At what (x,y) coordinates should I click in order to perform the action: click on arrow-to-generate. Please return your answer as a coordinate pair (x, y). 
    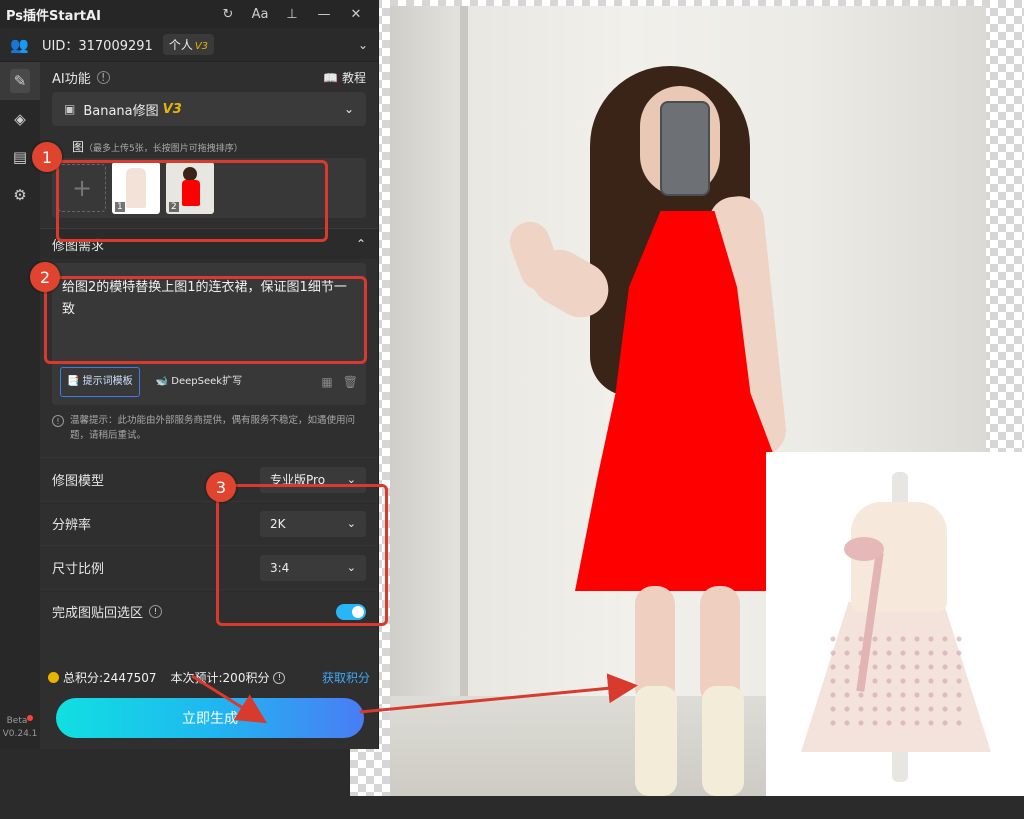
    Looking at the image, I should click on (229, 699).